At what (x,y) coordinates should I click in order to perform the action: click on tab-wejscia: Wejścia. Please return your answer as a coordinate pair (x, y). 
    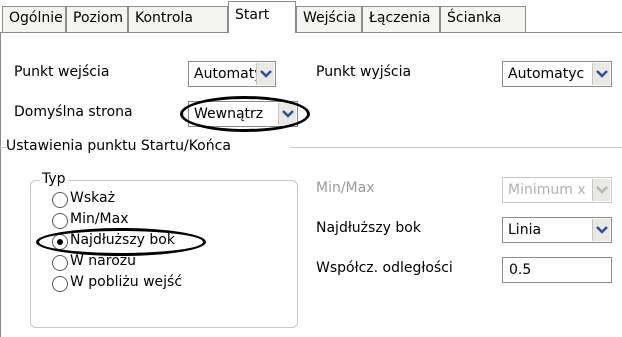
    Looking at the image, I should click on (329, 19).